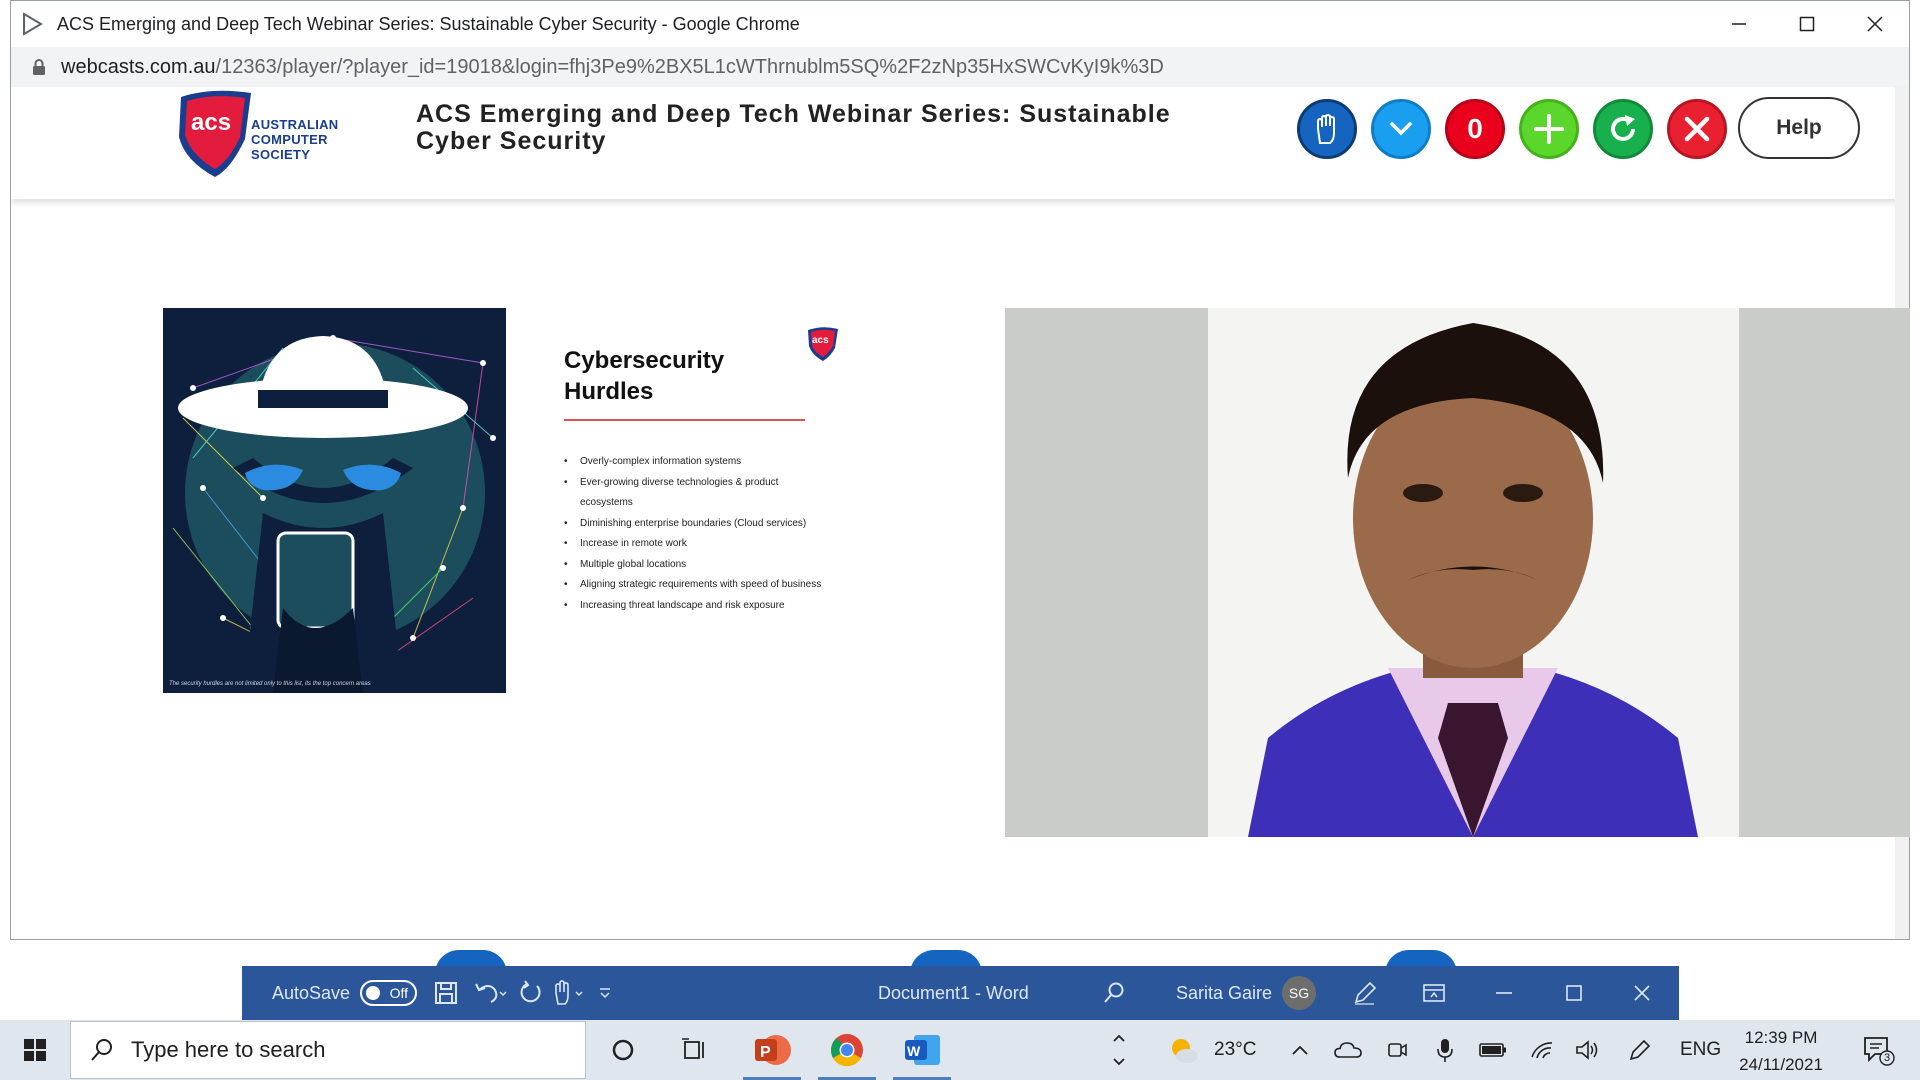 Image resolution: width=1920 pixels, height=1080 pixels. What do you see at coordinates (446, 993) in the screenshot?
I see `save-icon` at bounding box center [446, 993].